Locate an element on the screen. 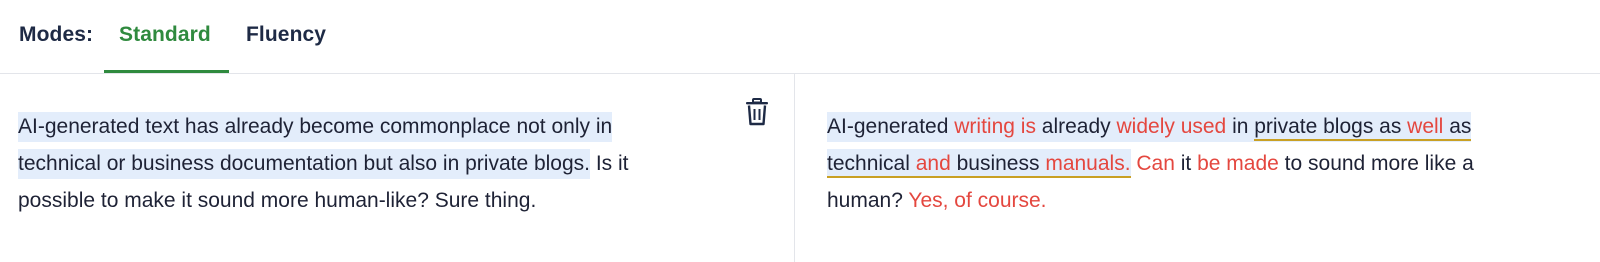 The height and width of the screenshot is (262, 1600). output-text-segment: technical is located at coordinates (871, 163).